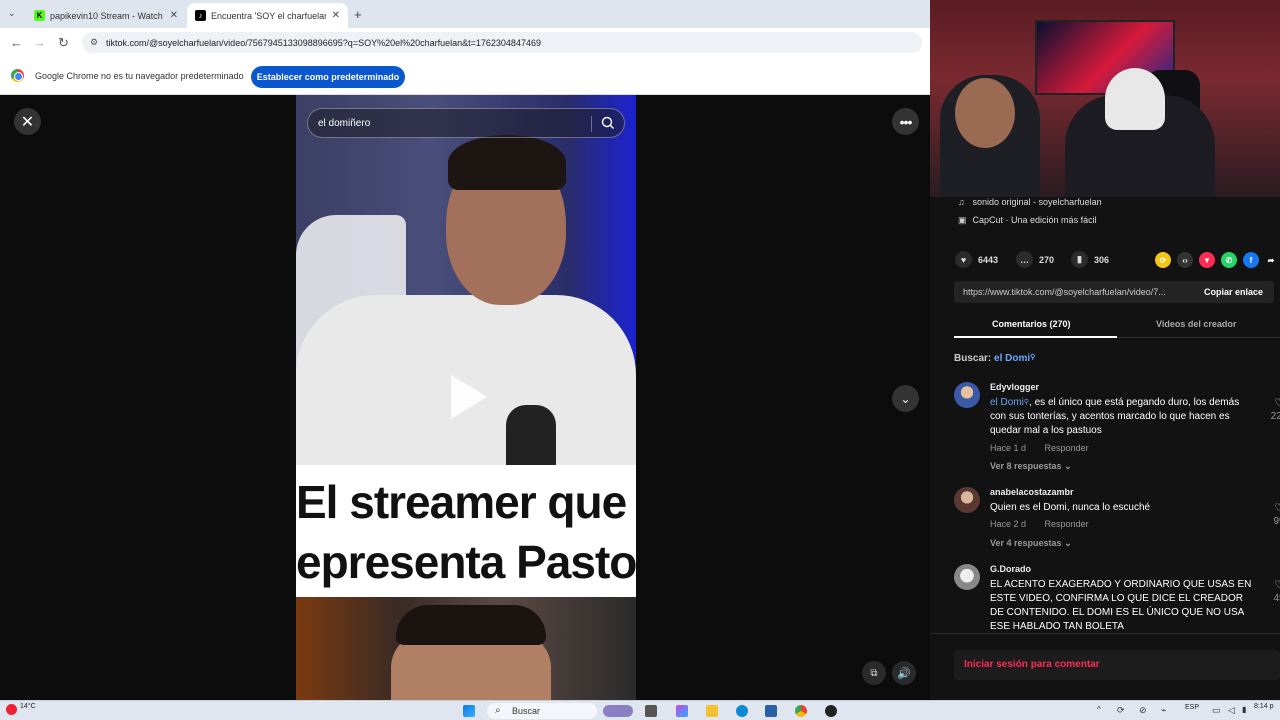  What do you see at coordinates (469, 397) in the screenshot?
I see `play-icon` at bounding box center [469, 397].